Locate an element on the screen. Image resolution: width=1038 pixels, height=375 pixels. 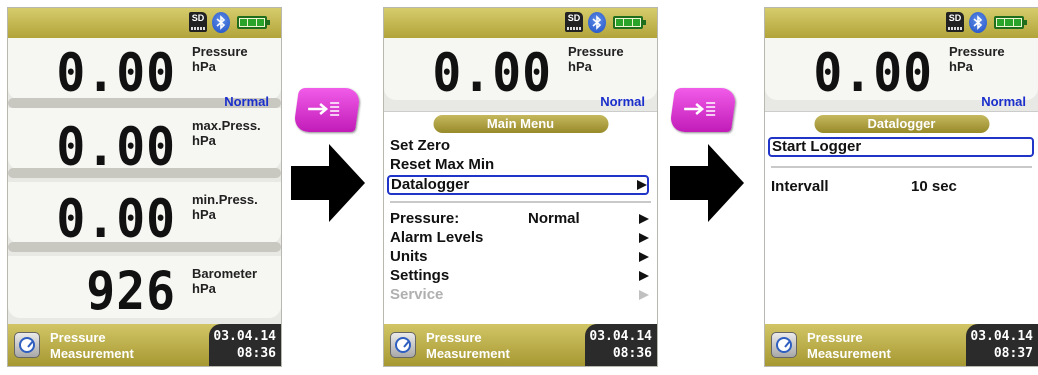
menu-item-pressure-mode: Pressure: Normal is located at coordinates (519, 219).